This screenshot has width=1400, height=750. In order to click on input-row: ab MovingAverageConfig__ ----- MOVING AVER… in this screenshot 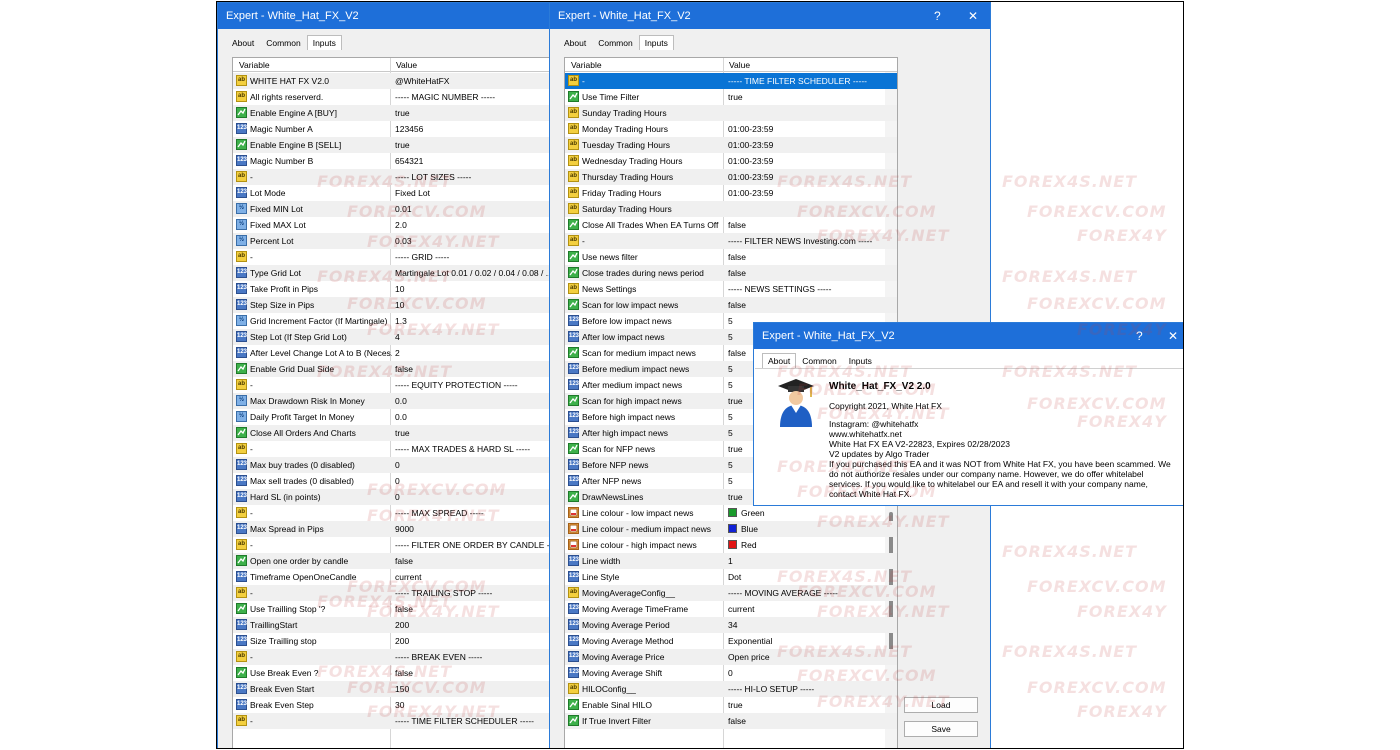, I will do `click(731, 593)`.